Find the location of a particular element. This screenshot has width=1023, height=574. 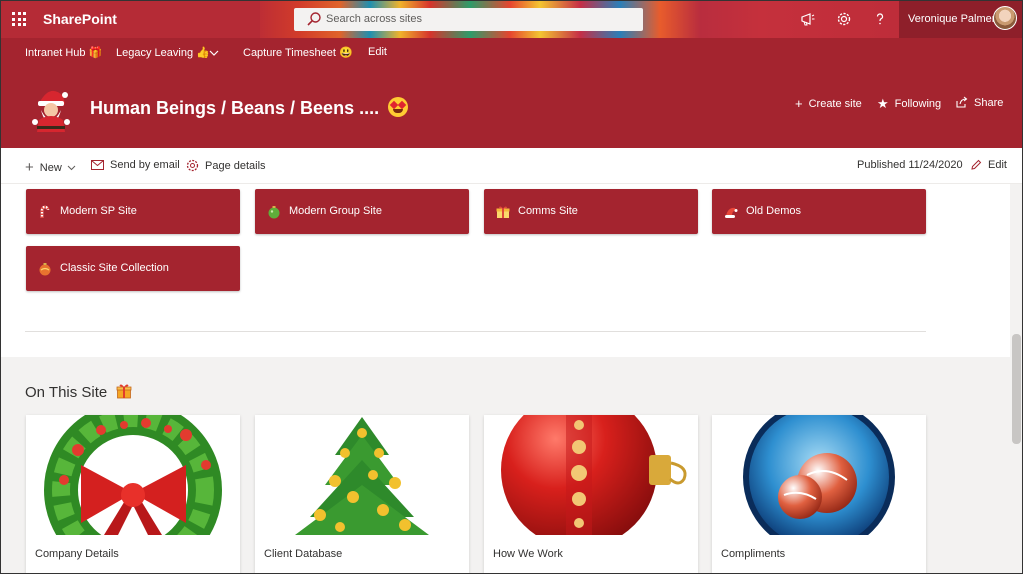

star-eyes-emoji-icon is located at coordinates (398, 107).